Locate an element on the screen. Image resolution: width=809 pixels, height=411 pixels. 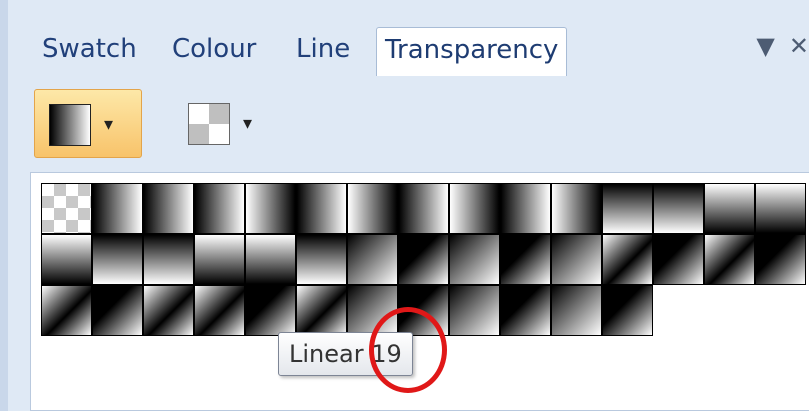
gradient-type-button: ▾ is located at coordinates (88, 123).